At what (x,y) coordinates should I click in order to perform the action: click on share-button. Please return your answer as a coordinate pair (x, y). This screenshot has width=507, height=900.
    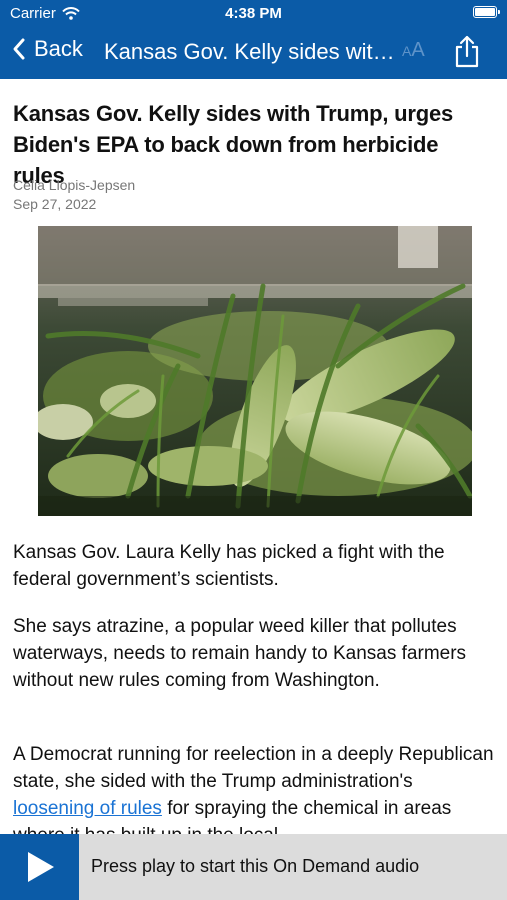
    Looking at the image, I should click on (467, 54).